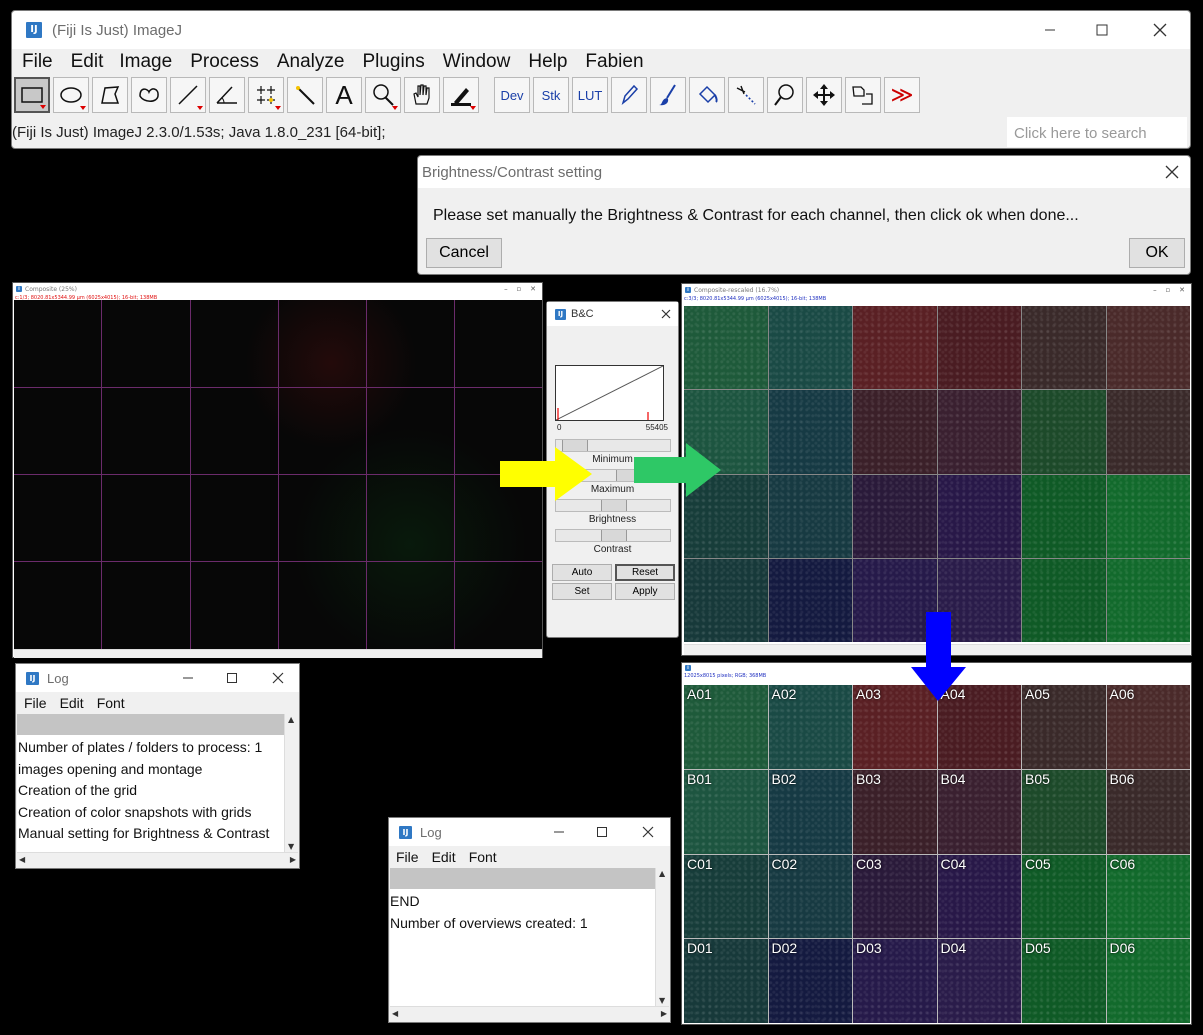 This screenshot has width=1203, height=1035. What do you see at coordinates (291, 783) in the screenshot?
I see `log1-vscroll: ▲ ▼` at bounding box center [291, 783].